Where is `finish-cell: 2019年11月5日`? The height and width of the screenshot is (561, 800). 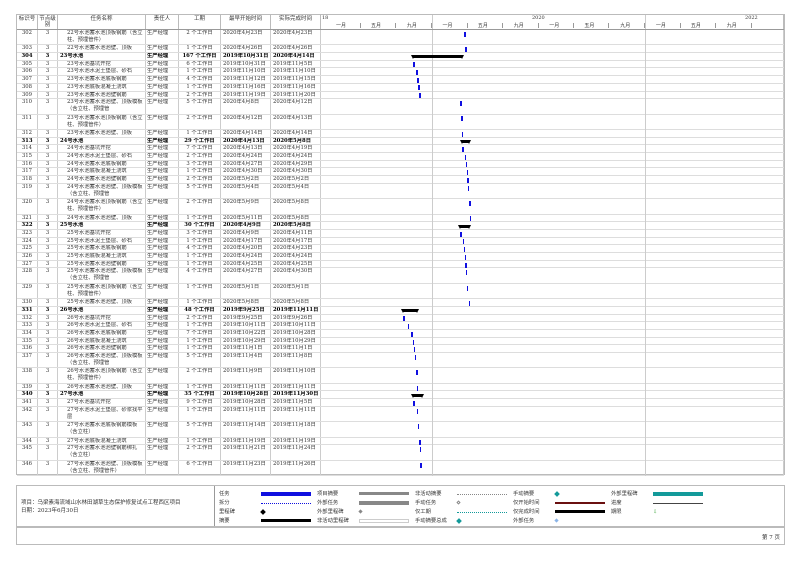 finish-cell: 2019年11月5日 is located at coordinates (296, 64).